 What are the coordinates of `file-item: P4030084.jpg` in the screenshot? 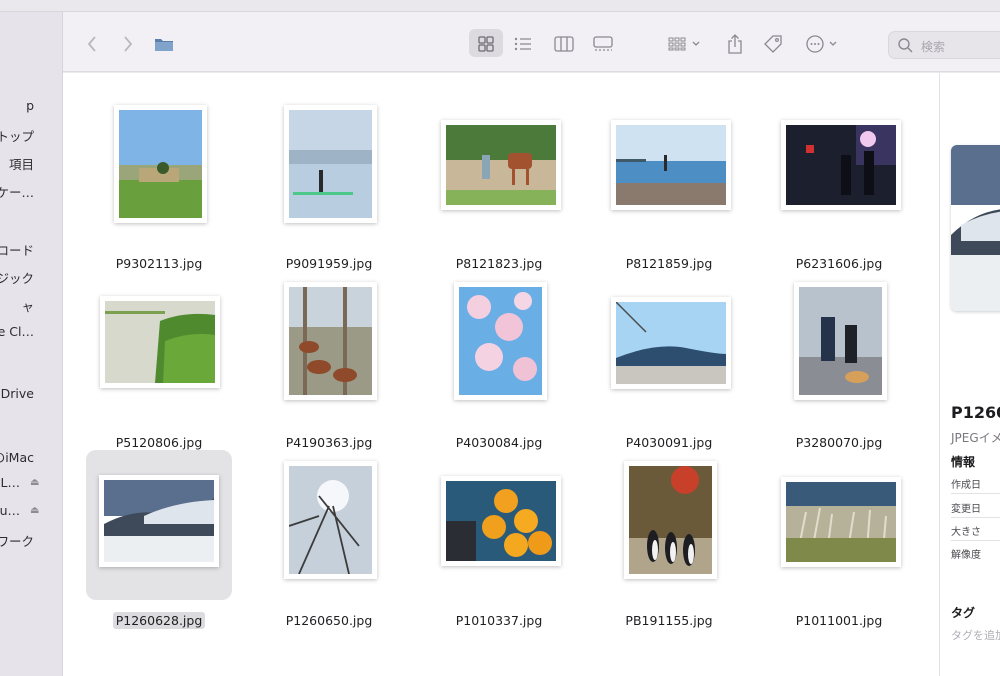 It's located at (499, 361).